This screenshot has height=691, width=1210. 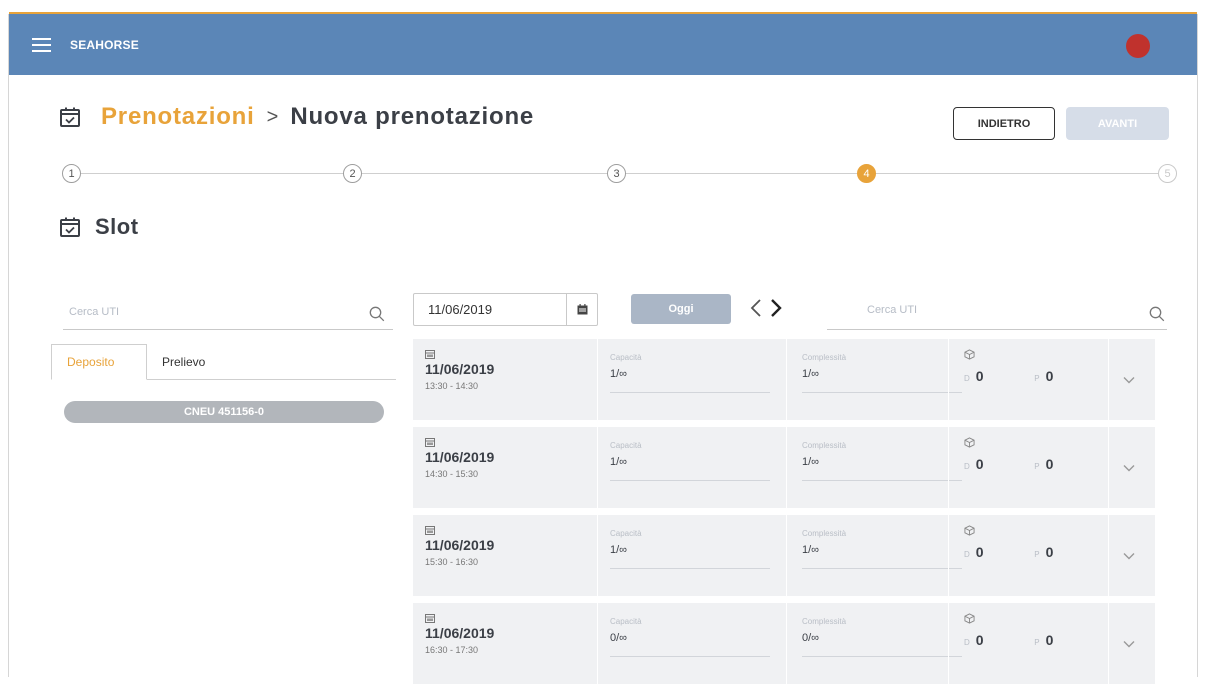 What do you see at coordinates (352, 173) in the screenshot?
I see `step-2: 2` at bounding box center [352, 173].